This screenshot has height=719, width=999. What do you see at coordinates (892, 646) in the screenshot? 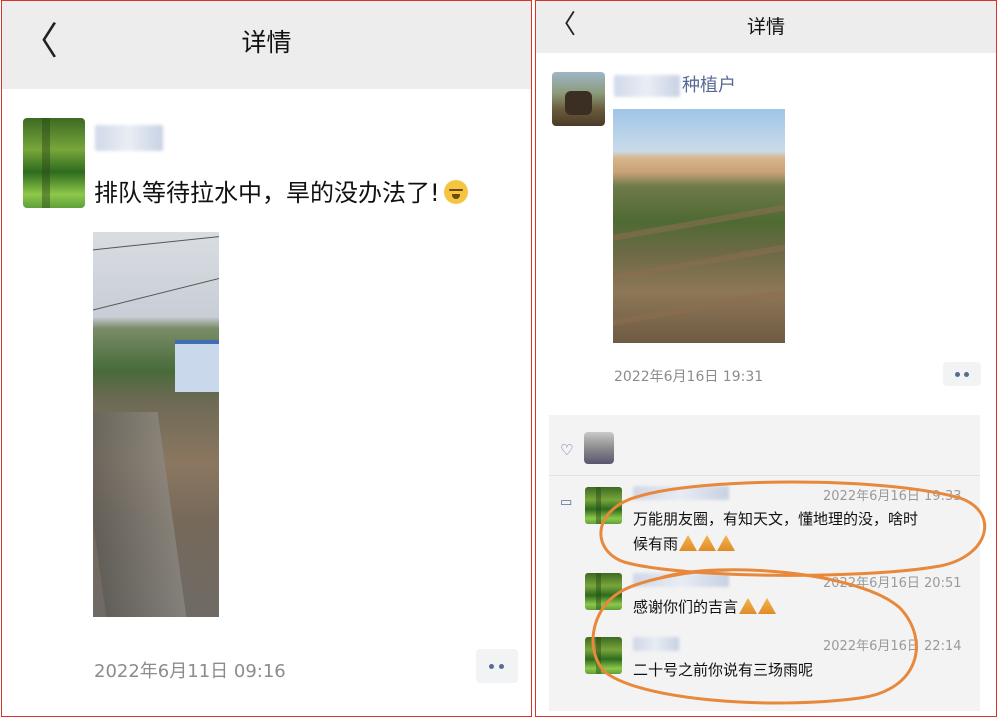
I see `comment-time: 2022年6月16日 22:14` at bounding box center [892, 646].